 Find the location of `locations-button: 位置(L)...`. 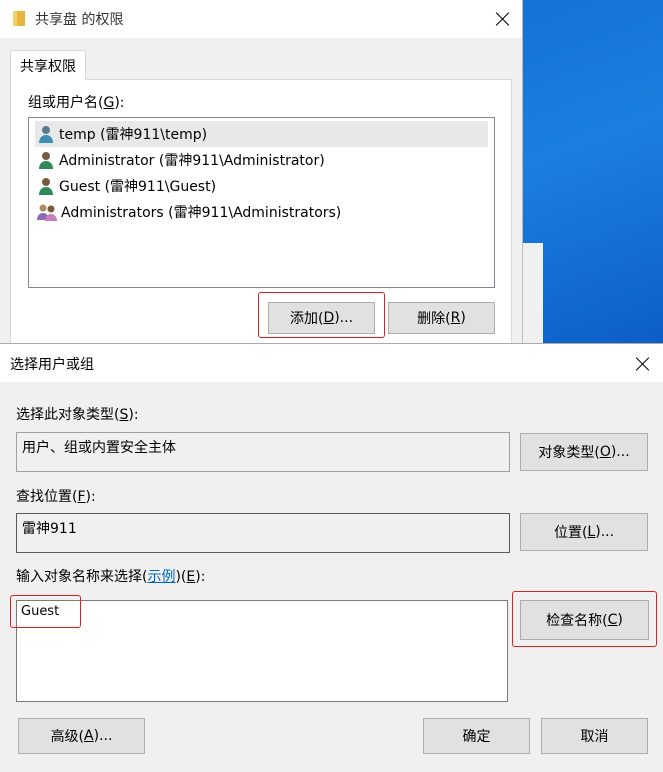

locations-button: 位置(L)... is located at coordinates (584, 532).